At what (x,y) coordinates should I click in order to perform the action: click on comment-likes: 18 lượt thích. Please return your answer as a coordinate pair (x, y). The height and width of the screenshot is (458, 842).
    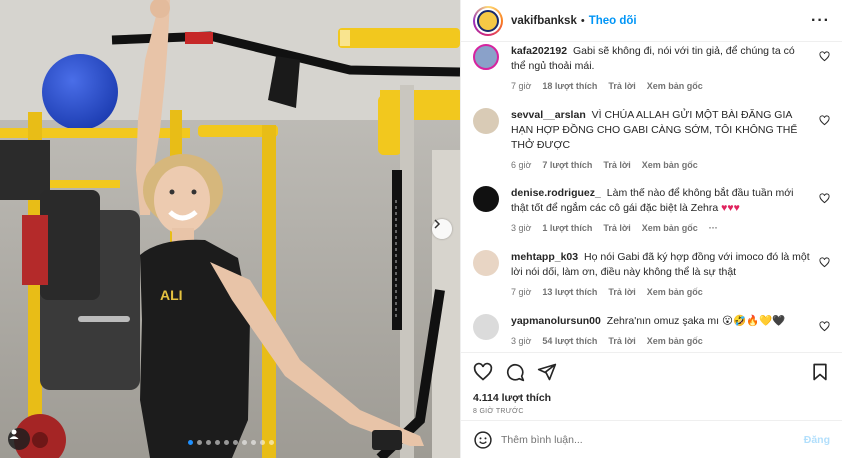
    Looking at the image, I should click on (569, 86).